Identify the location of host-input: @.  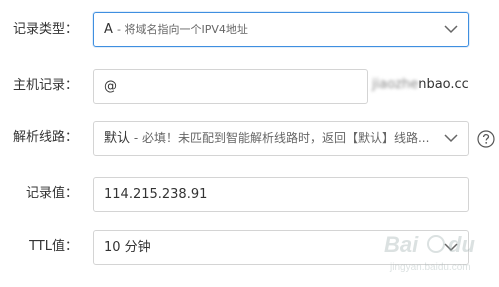
(230, 86).